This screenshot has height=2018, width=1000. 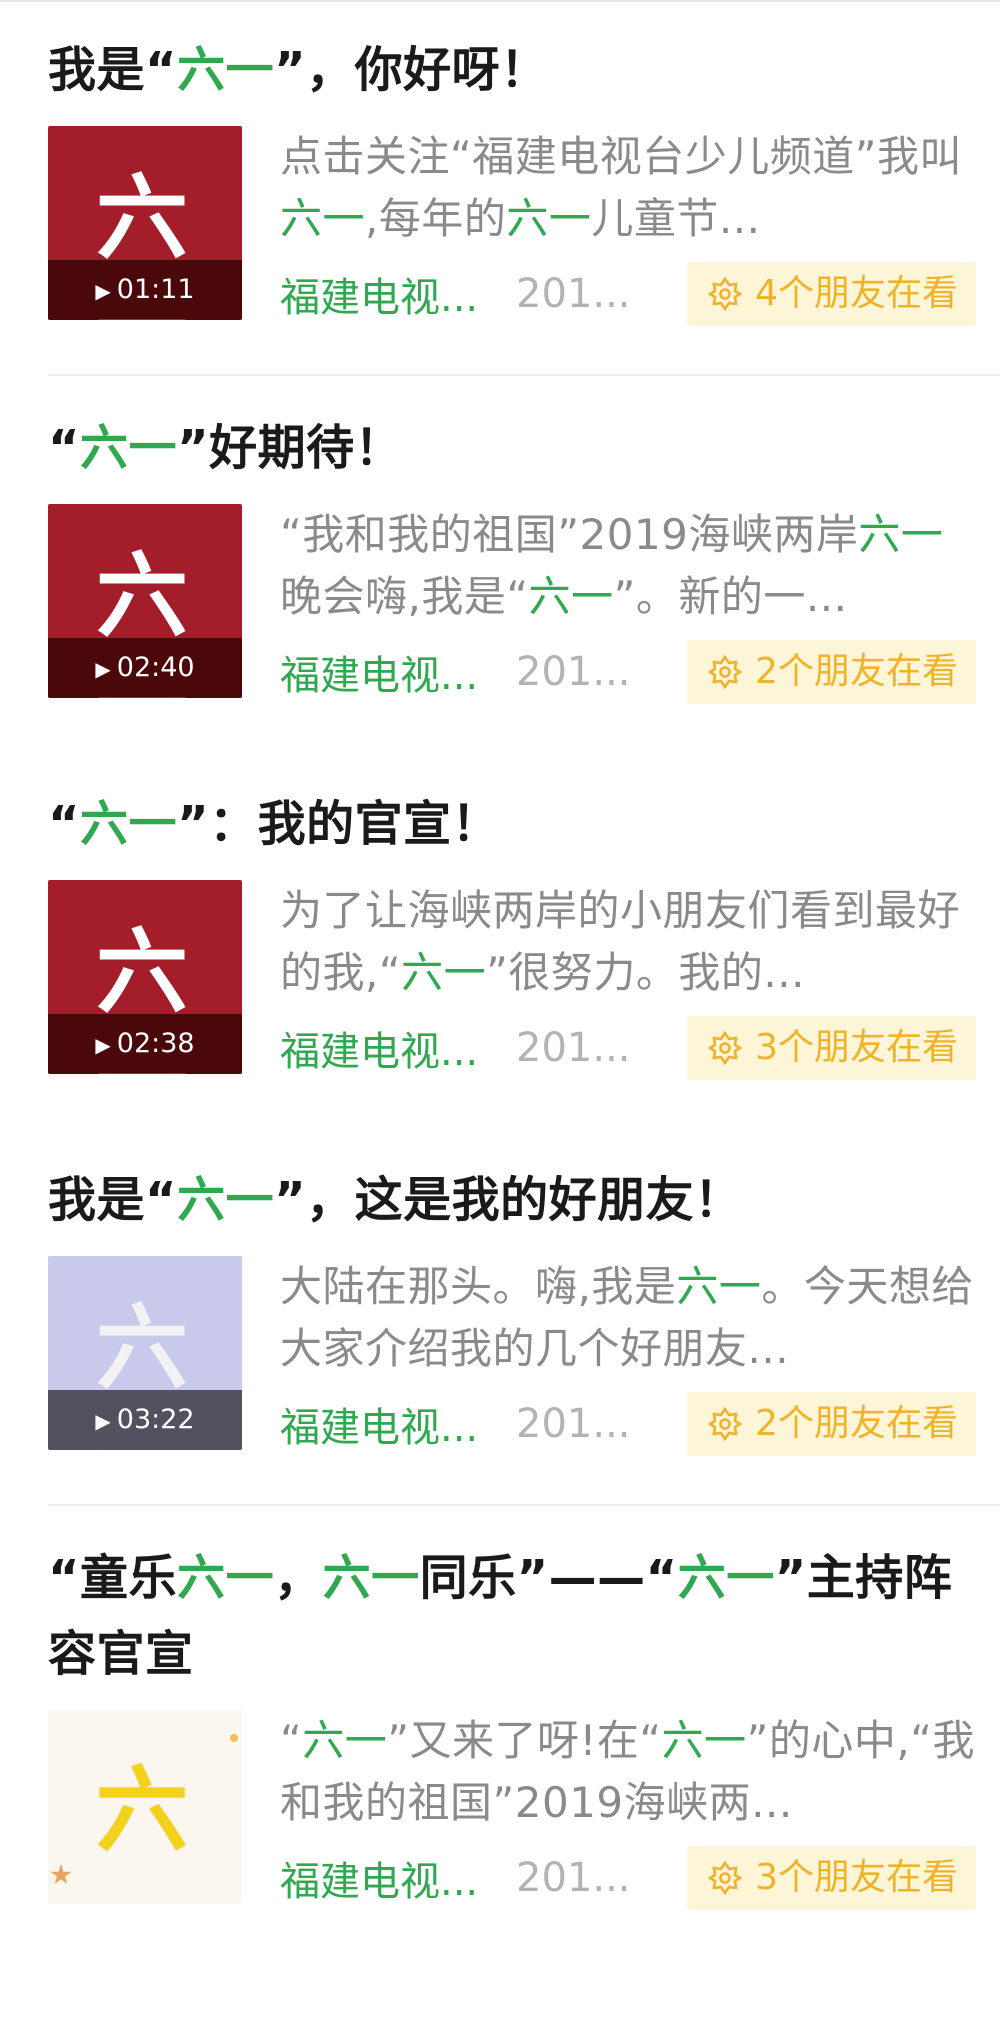 I want to click on video-duration: ▶ 01:11, so click(x=145, y=290).